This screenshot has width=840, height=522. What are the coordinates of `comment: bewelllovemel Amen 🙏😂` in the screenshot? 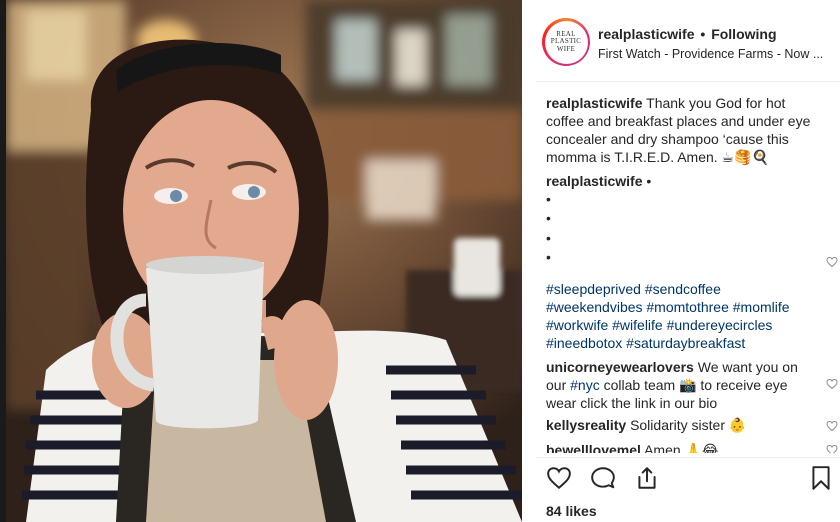 It's located at (681, 447).